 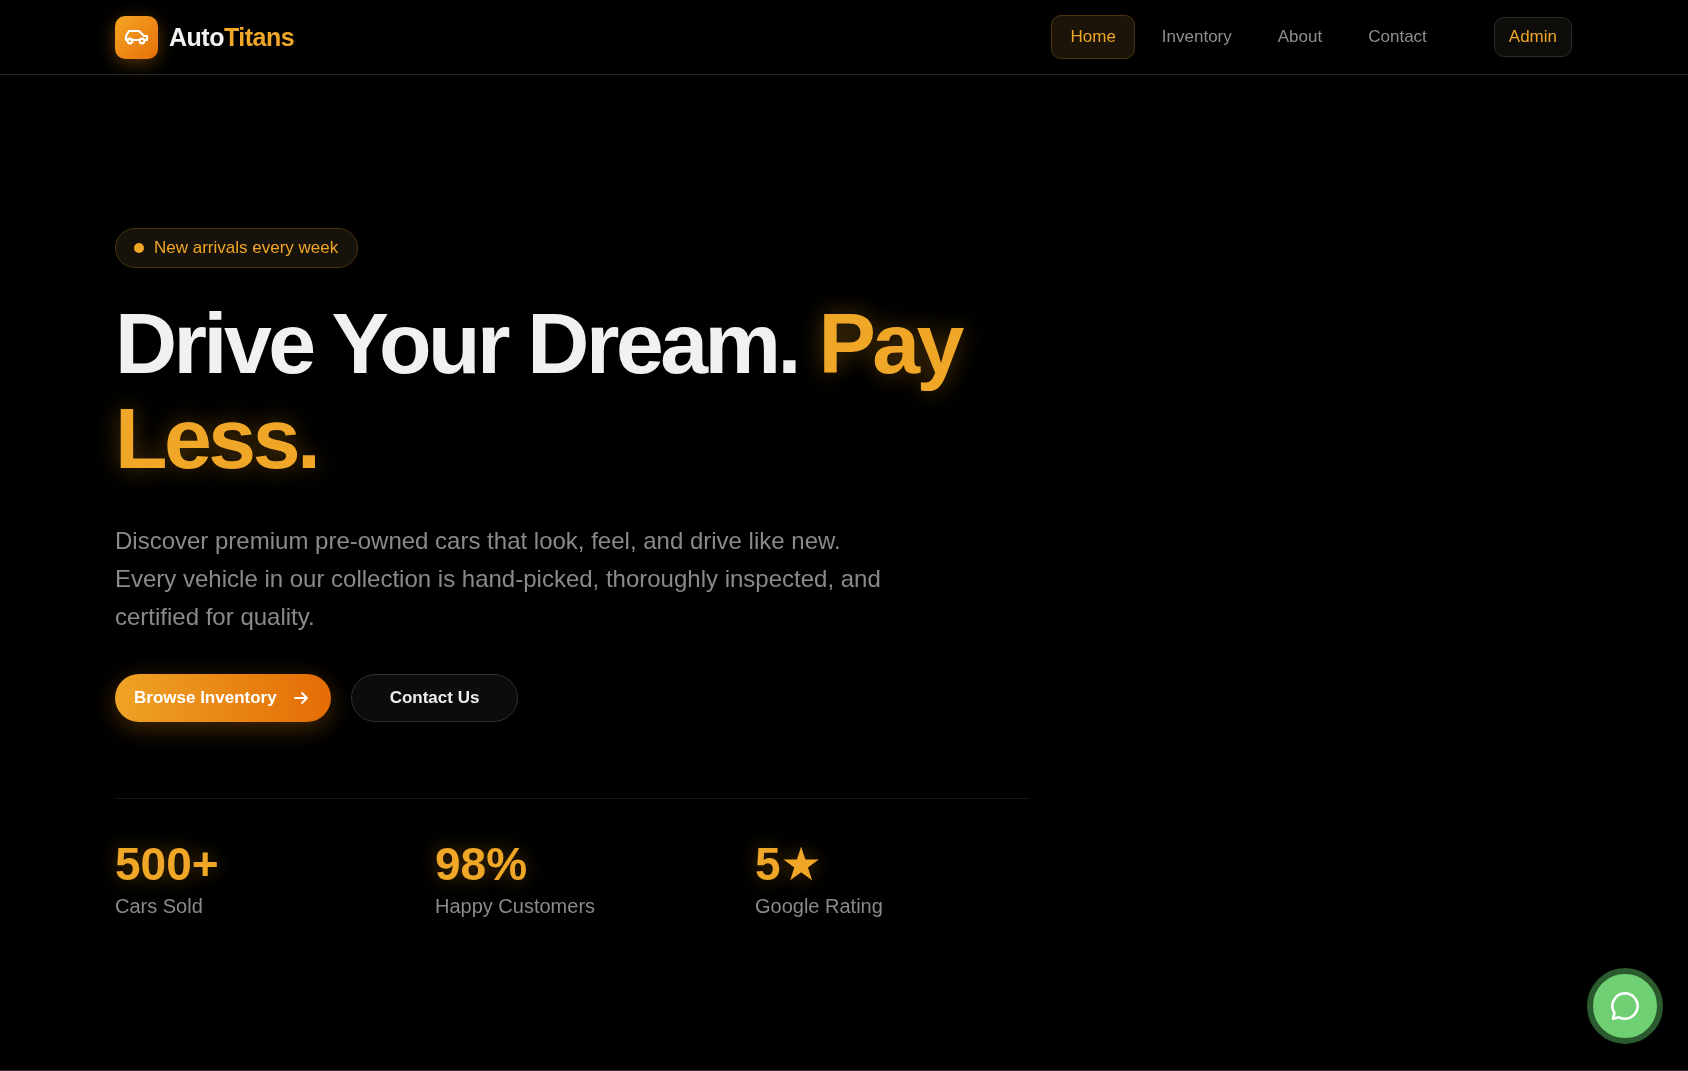 What do you see at coordinates (788, 864) in the screenshot?
I see `stat-value: 5★` at bounding box center [788, 864].